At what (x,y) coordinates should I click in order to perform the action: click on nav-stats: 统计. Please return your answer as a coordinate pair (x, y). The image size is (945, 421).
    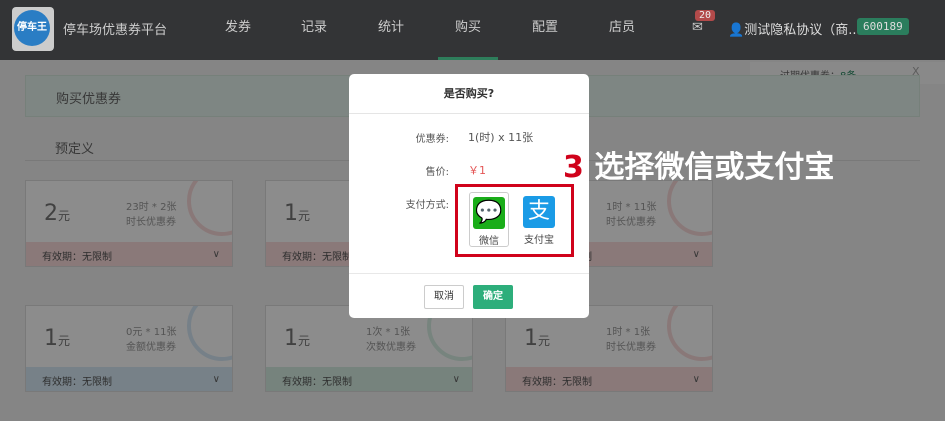
    Looking at the image, I should click on (391, 30).